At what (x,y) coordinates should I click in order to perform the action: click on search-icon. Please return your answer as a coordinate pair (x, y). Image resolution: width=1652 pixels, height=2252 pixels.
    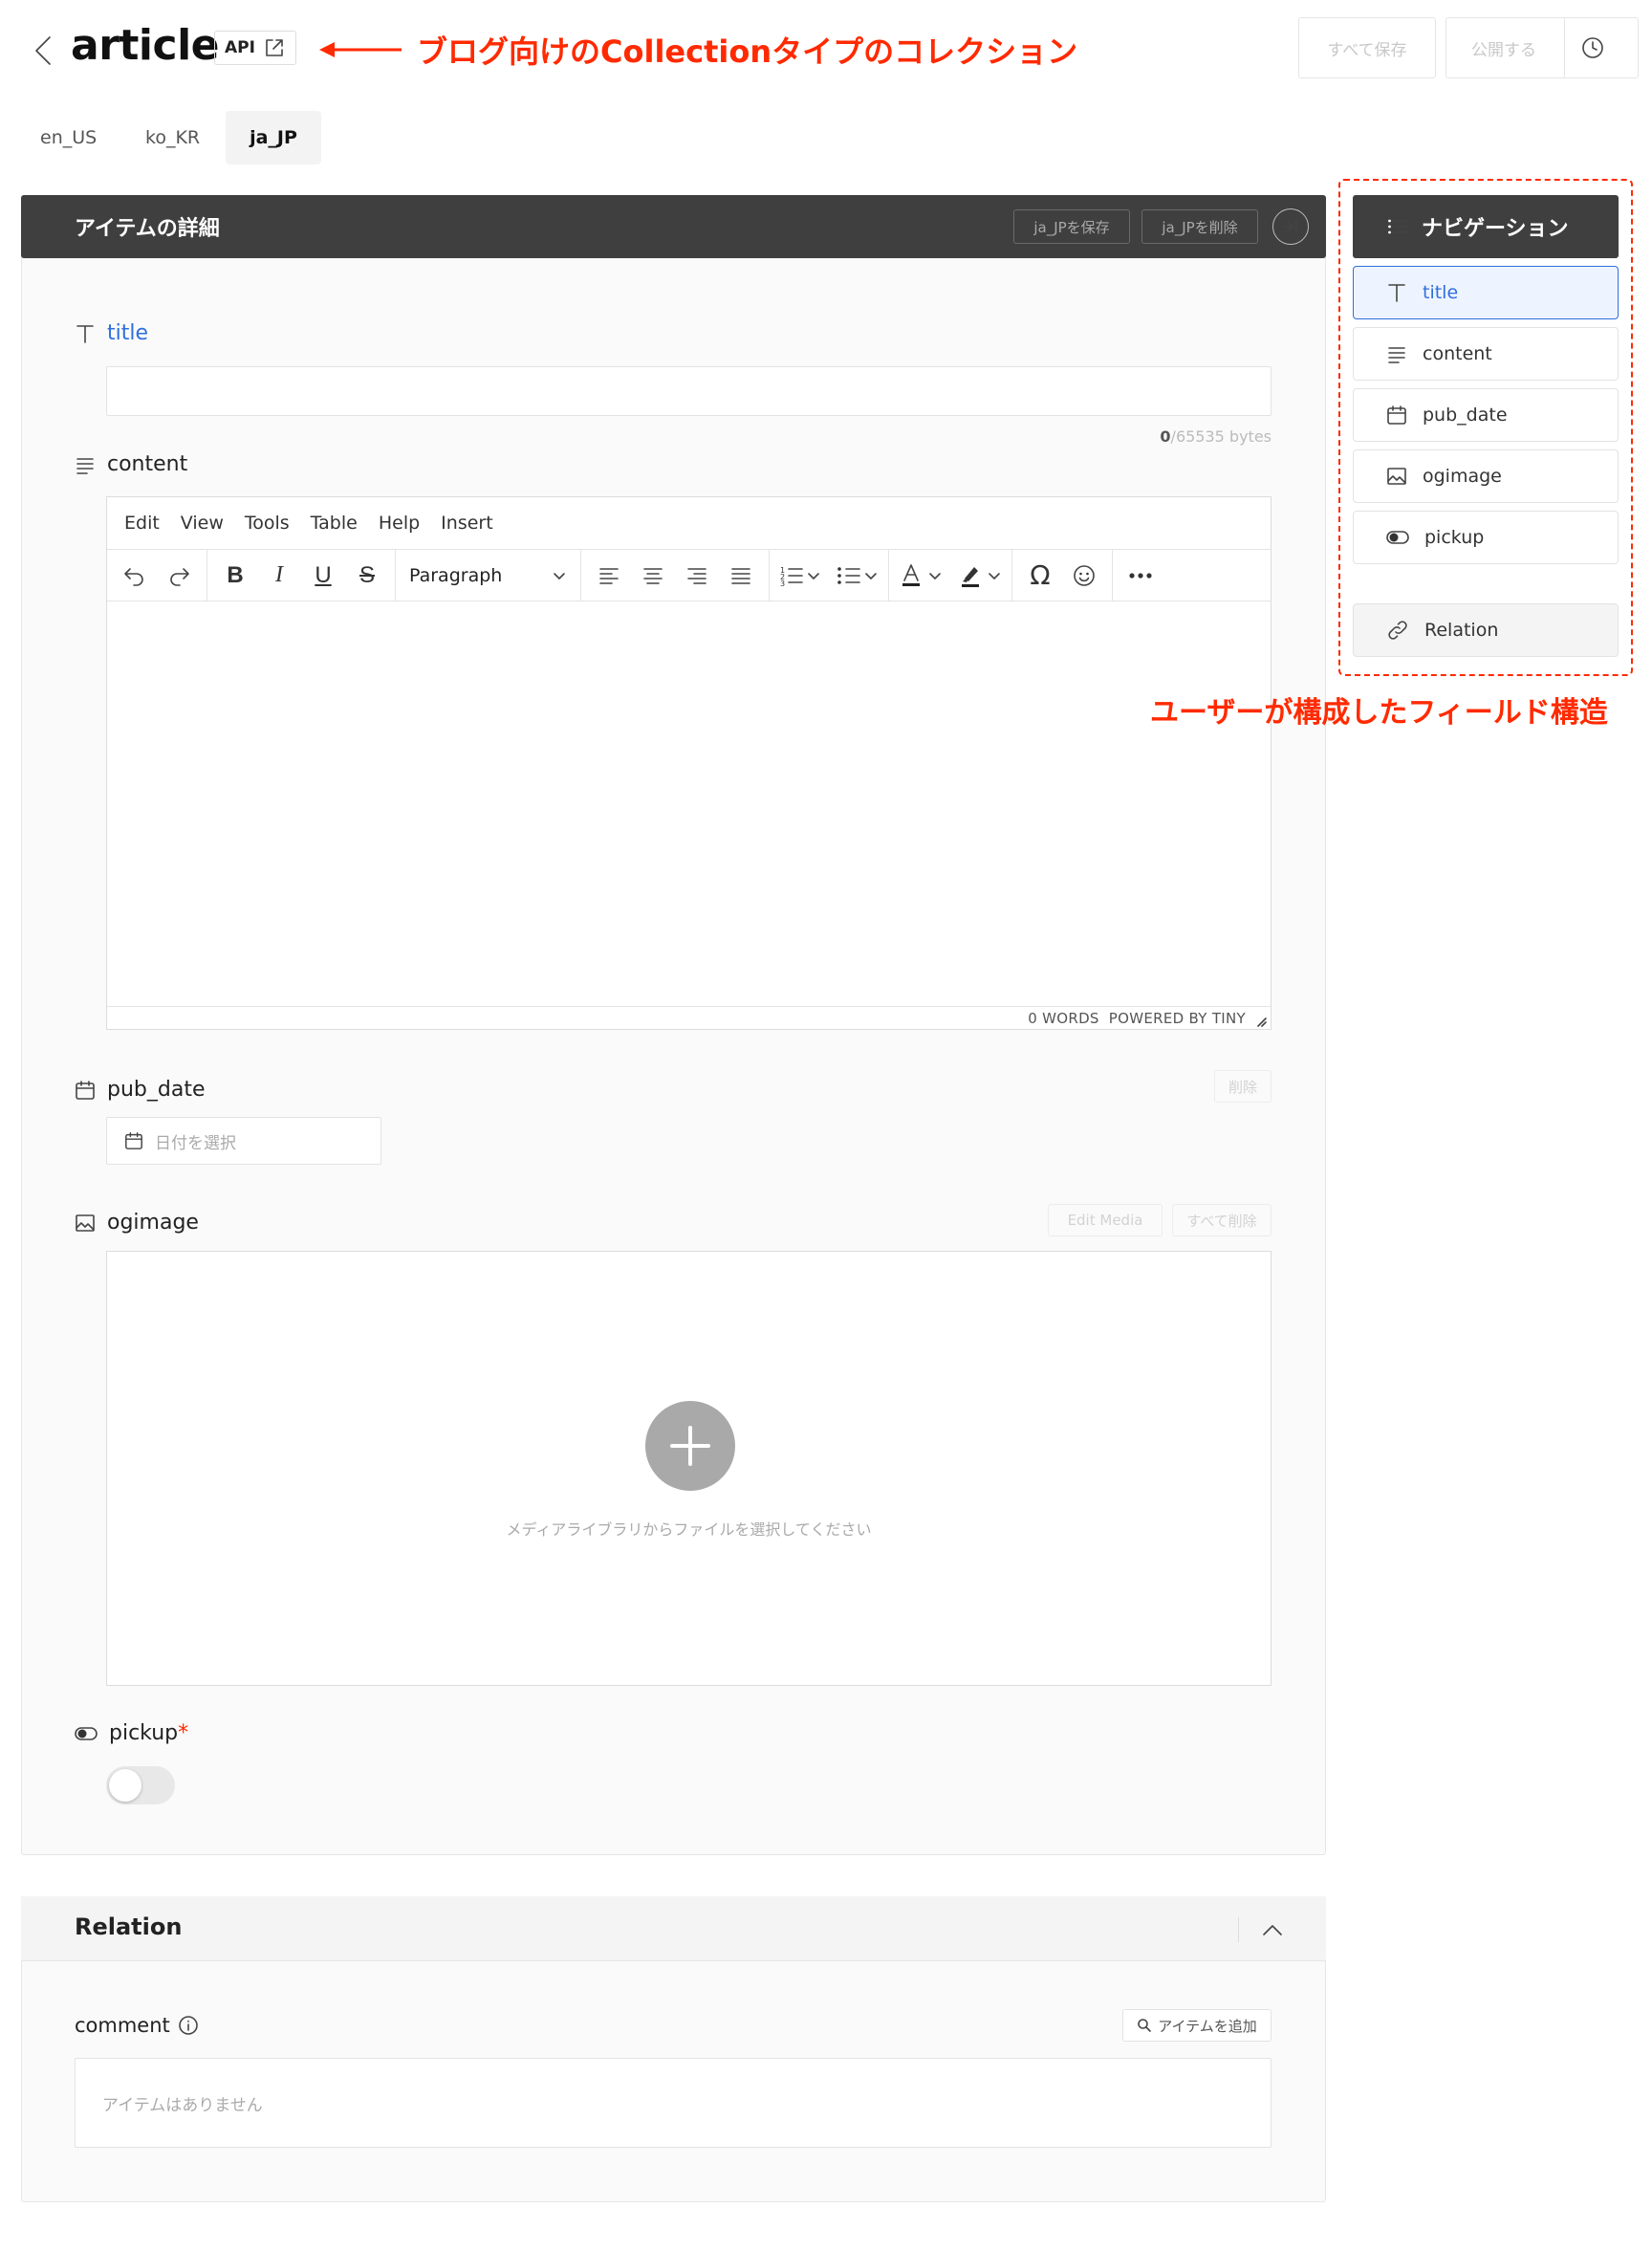
    Looking at the image, I should click on (1144, 2025).